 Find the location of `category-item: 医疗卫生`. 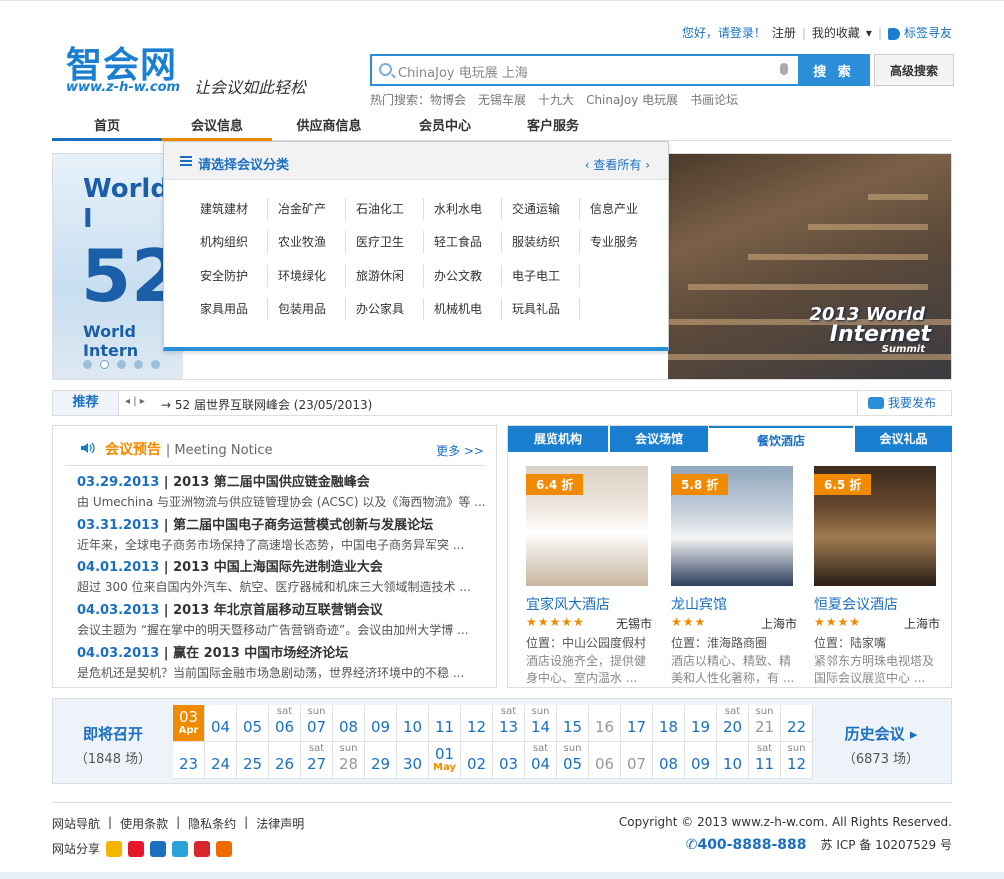

category-item: 医疗卫生 is located at coordinates (385, 242).